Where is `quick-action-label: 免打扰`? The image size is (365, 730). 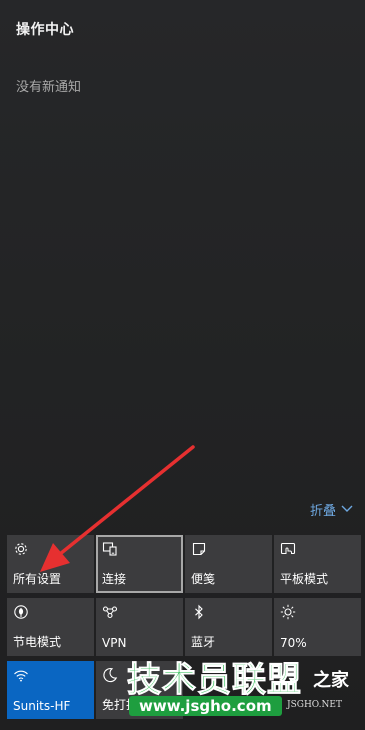
quick-action-label: 免打扰 is located at coordinates (120, 705).